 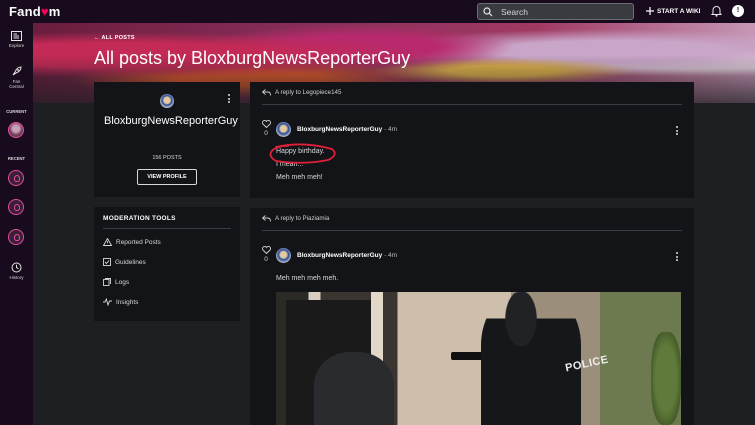 What do you see at coordinates (555, 11) in the screenshot?
I see `search-bar: Search` at bounding box center [555, 11].